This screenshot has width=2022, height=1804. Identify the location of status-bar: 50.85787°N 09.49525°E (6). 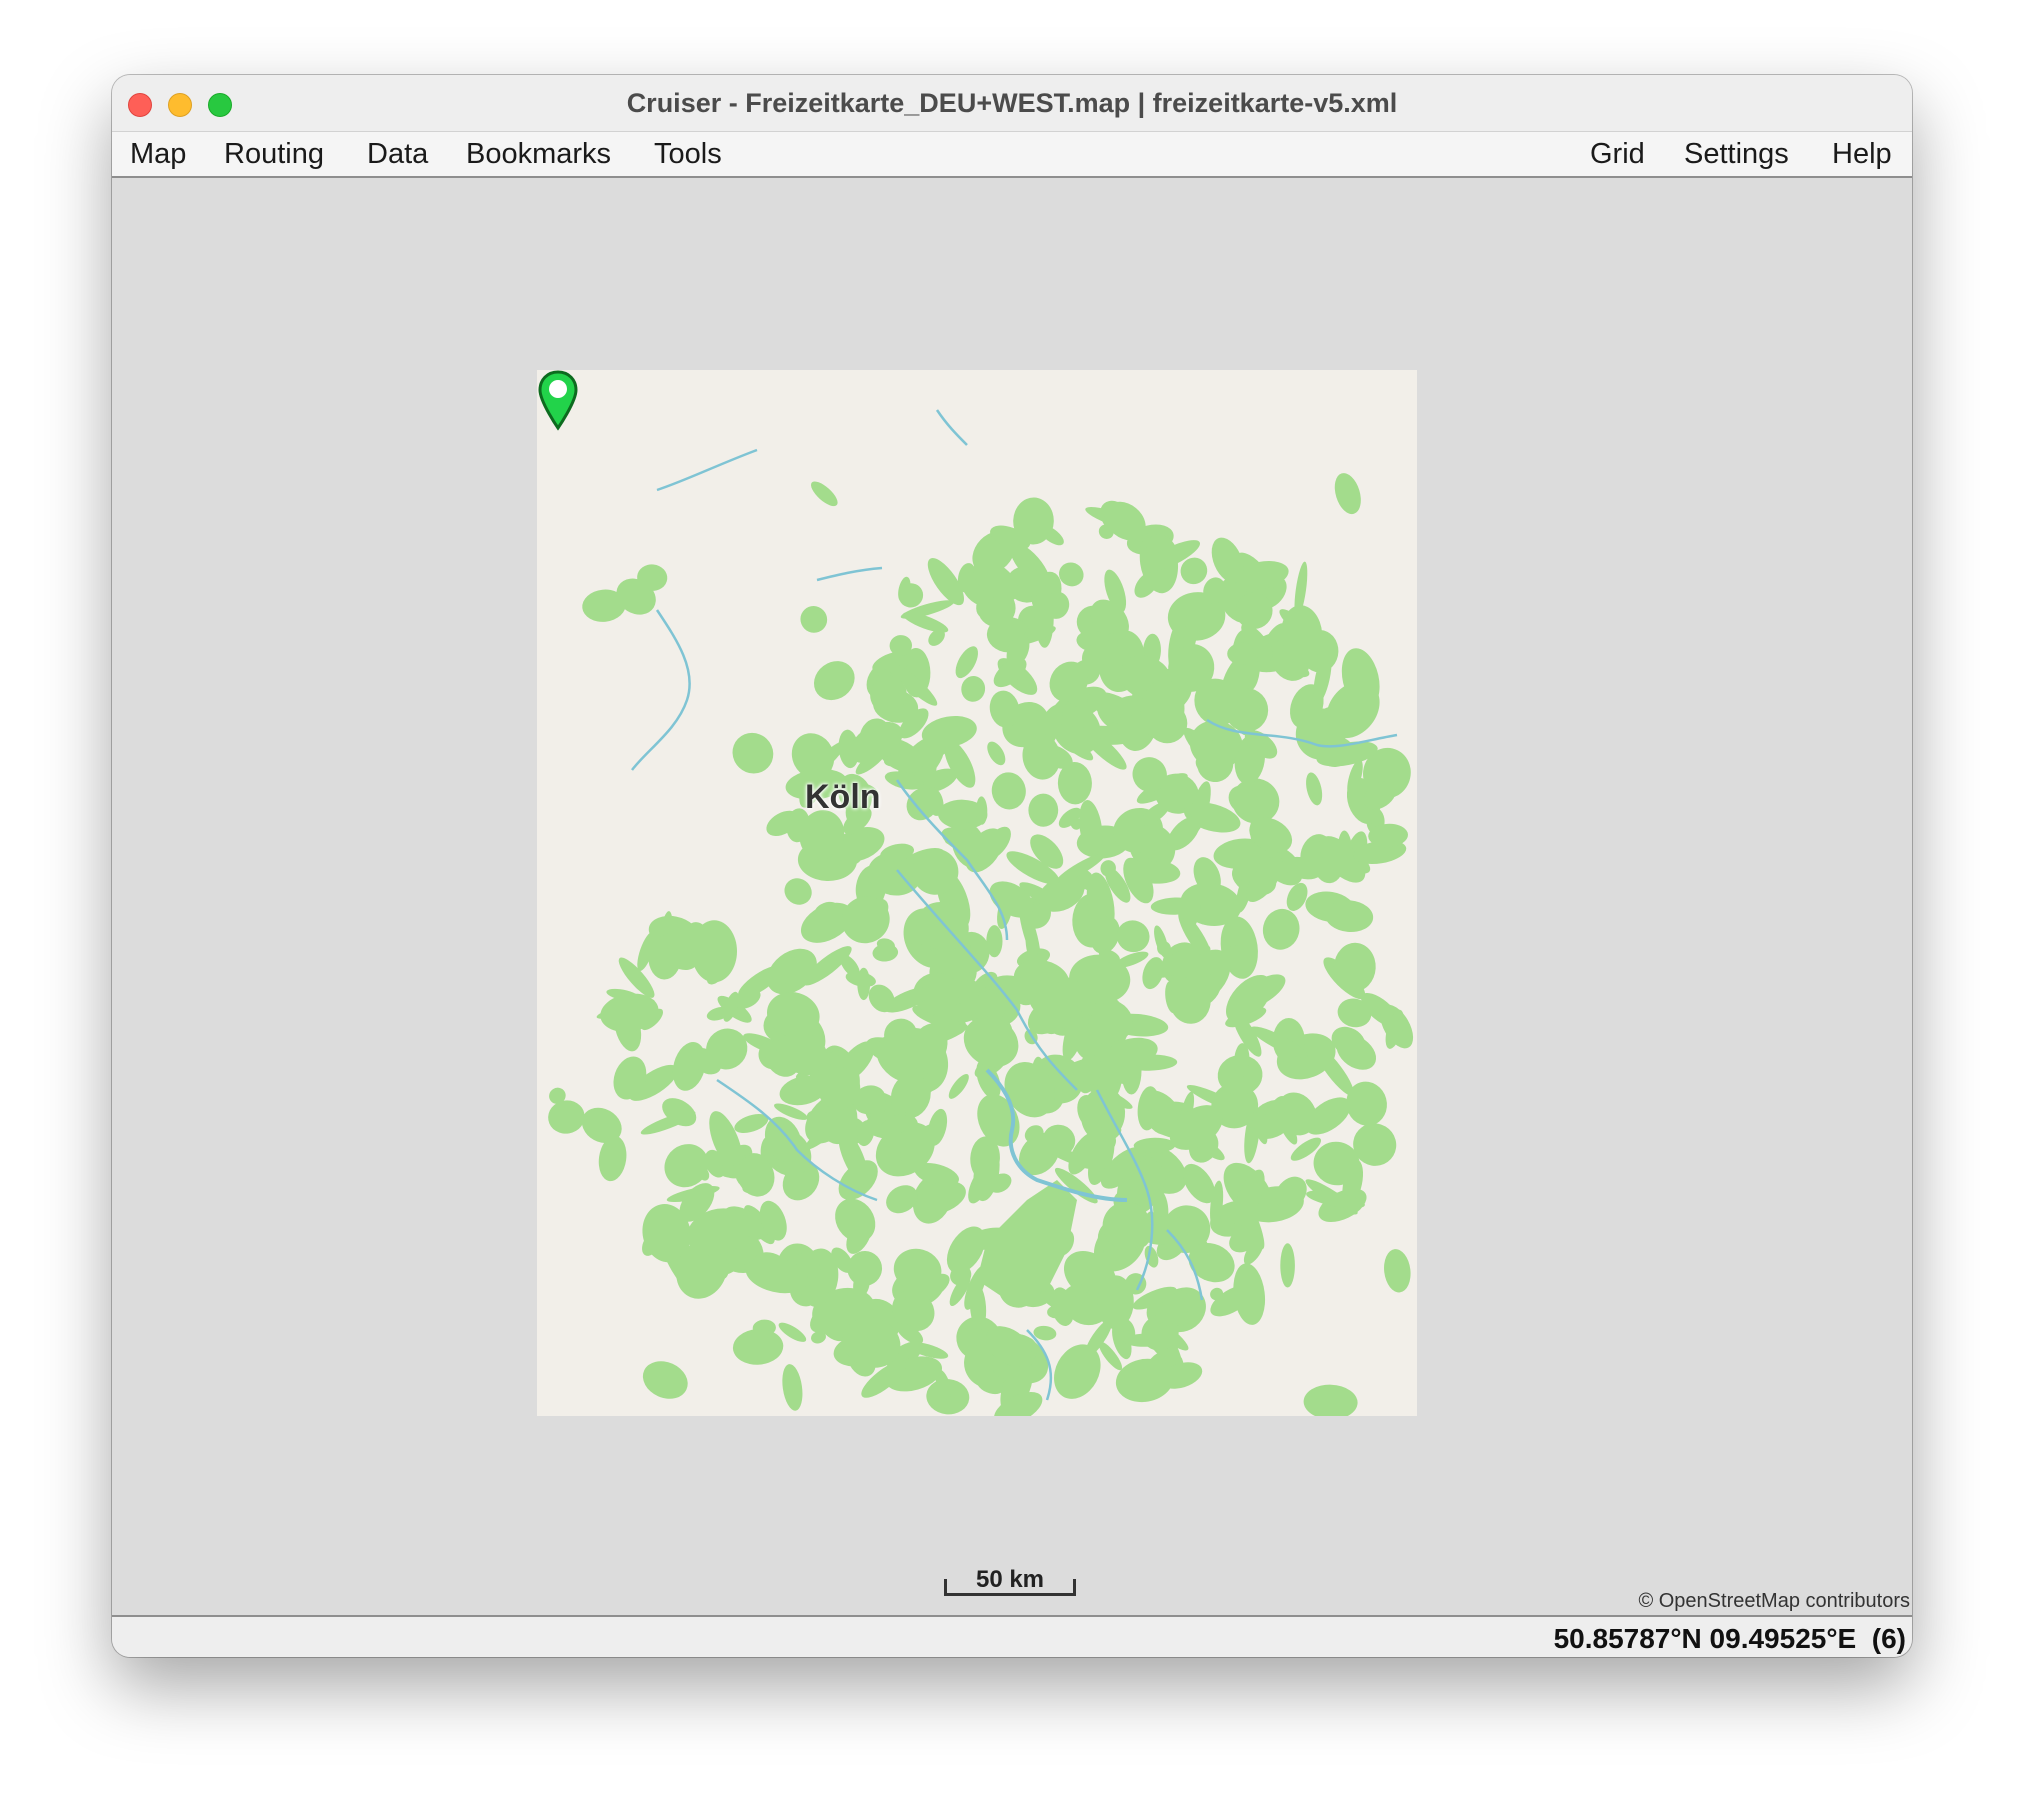
(1012, 1636).